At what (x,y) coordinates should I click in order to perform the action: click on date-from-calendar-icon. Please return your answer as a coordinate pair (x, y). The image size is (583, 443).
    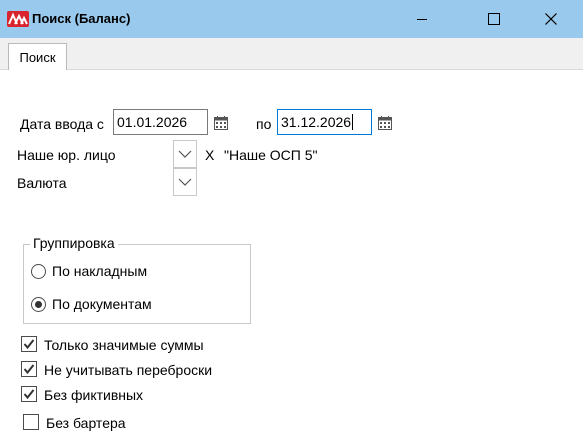
    Looking at the image, I should click on (221, 123).